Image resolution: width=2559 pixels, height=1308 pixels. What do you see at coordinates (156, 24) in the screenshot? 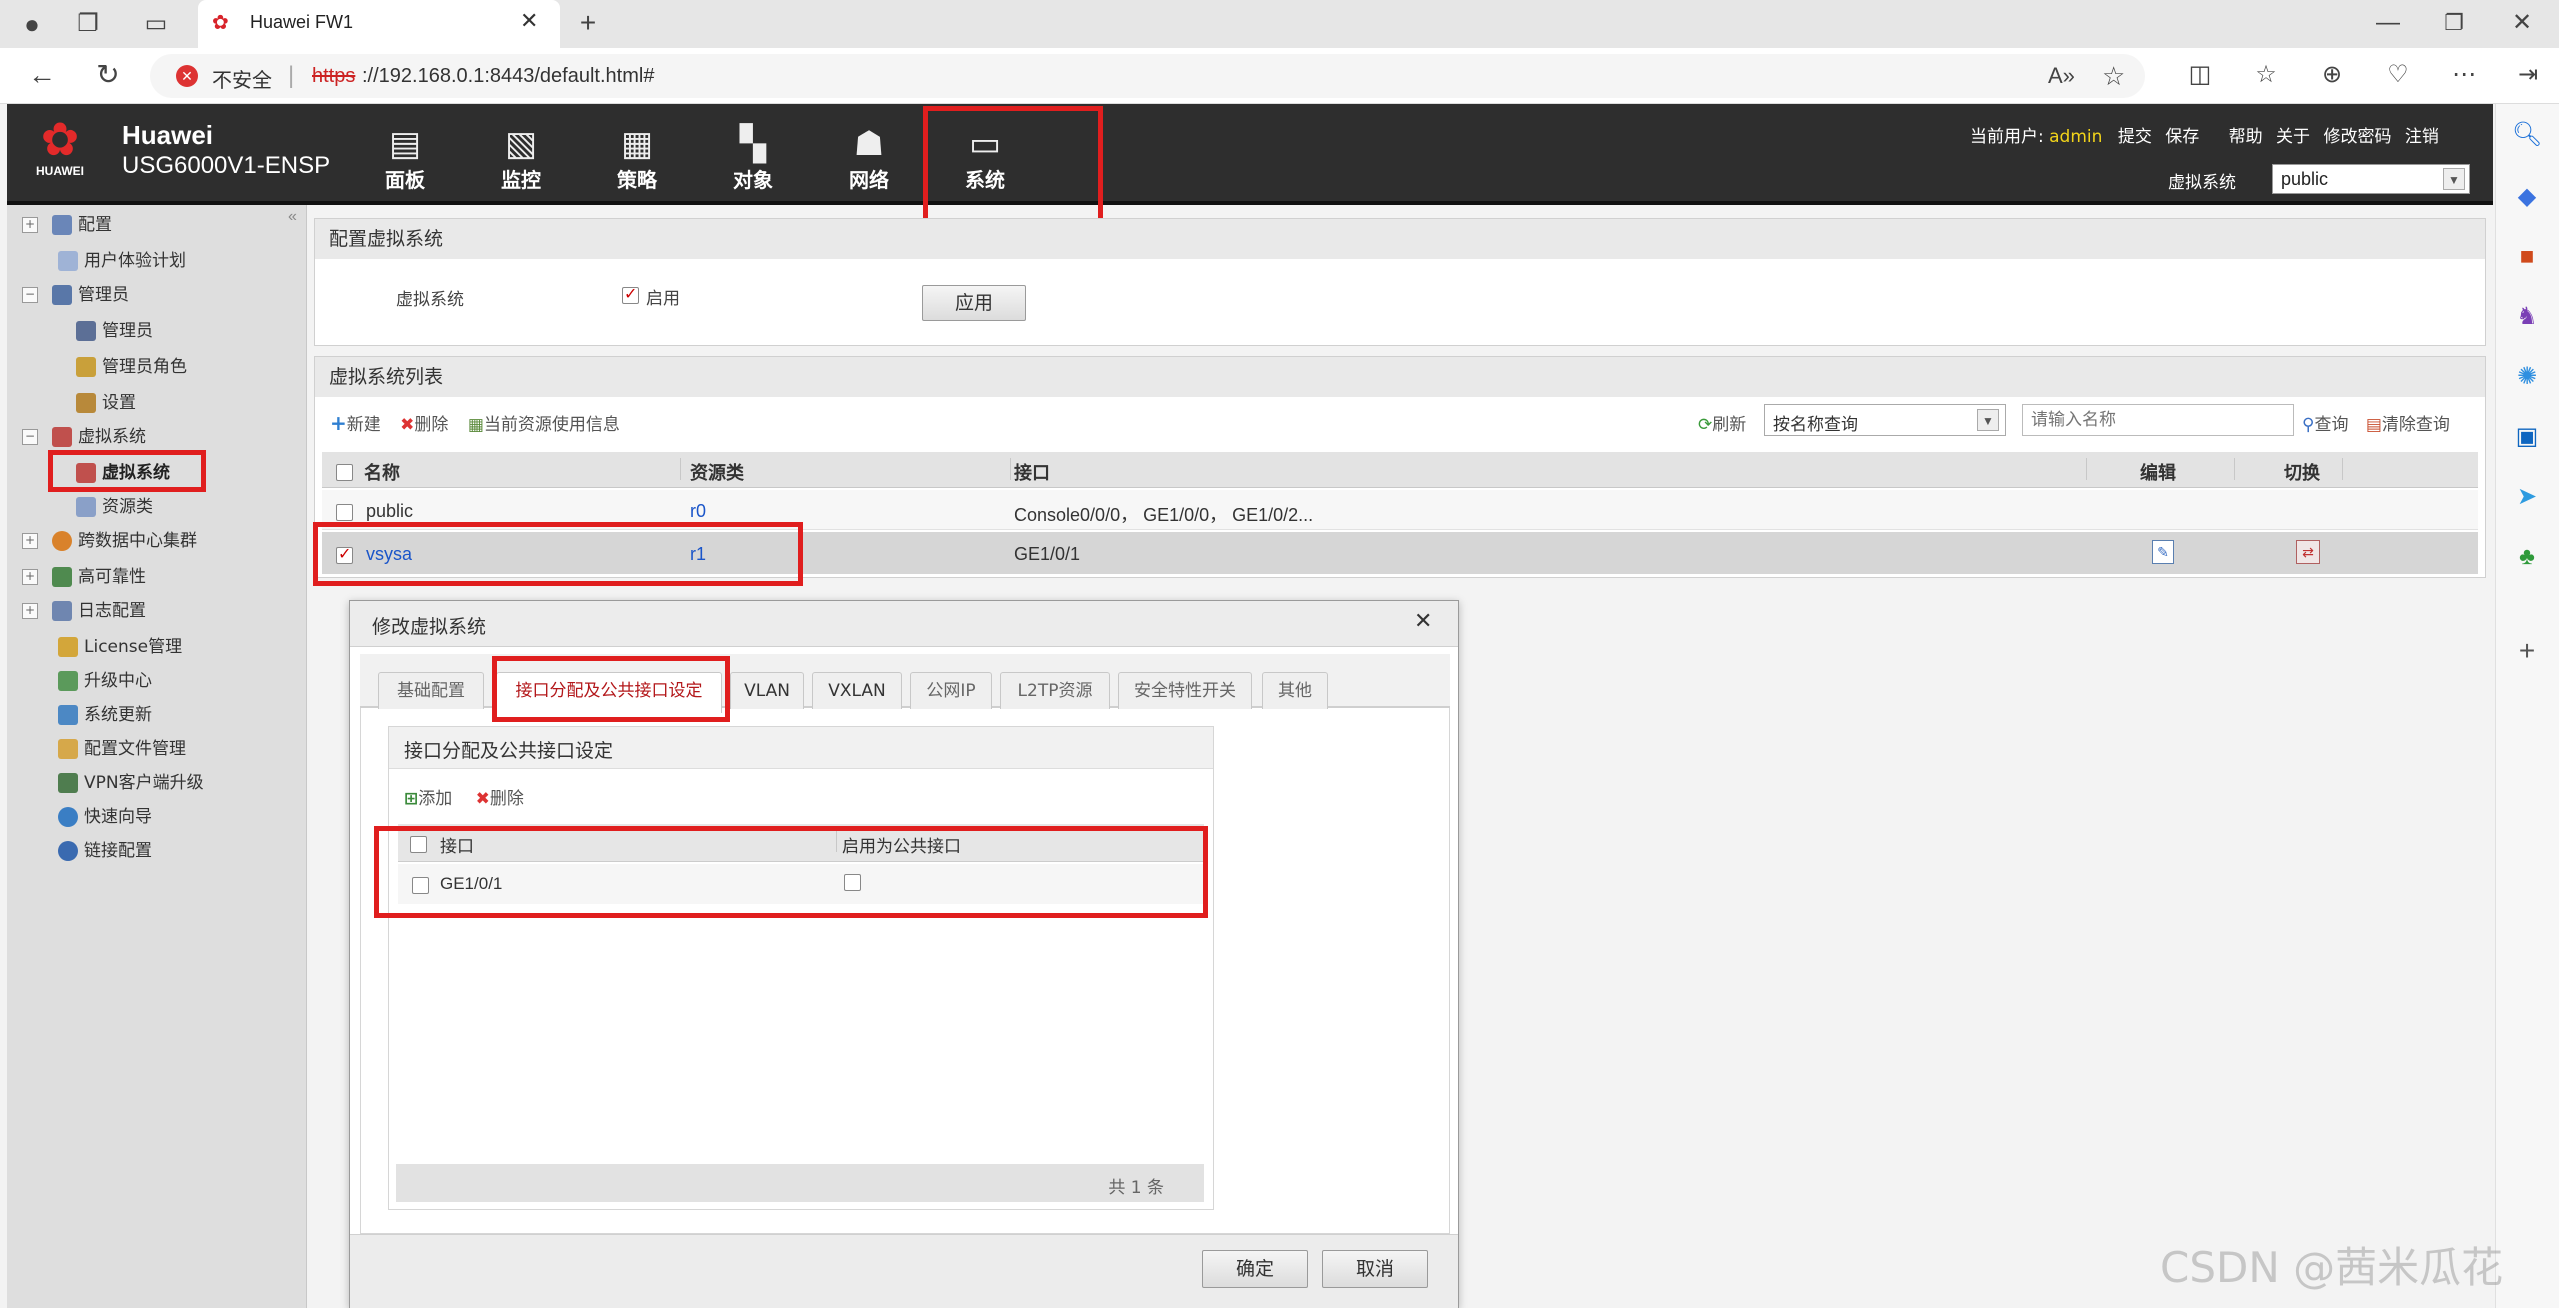
I see `tab-actions-icon: ▭` at bounding box center [156, 24].